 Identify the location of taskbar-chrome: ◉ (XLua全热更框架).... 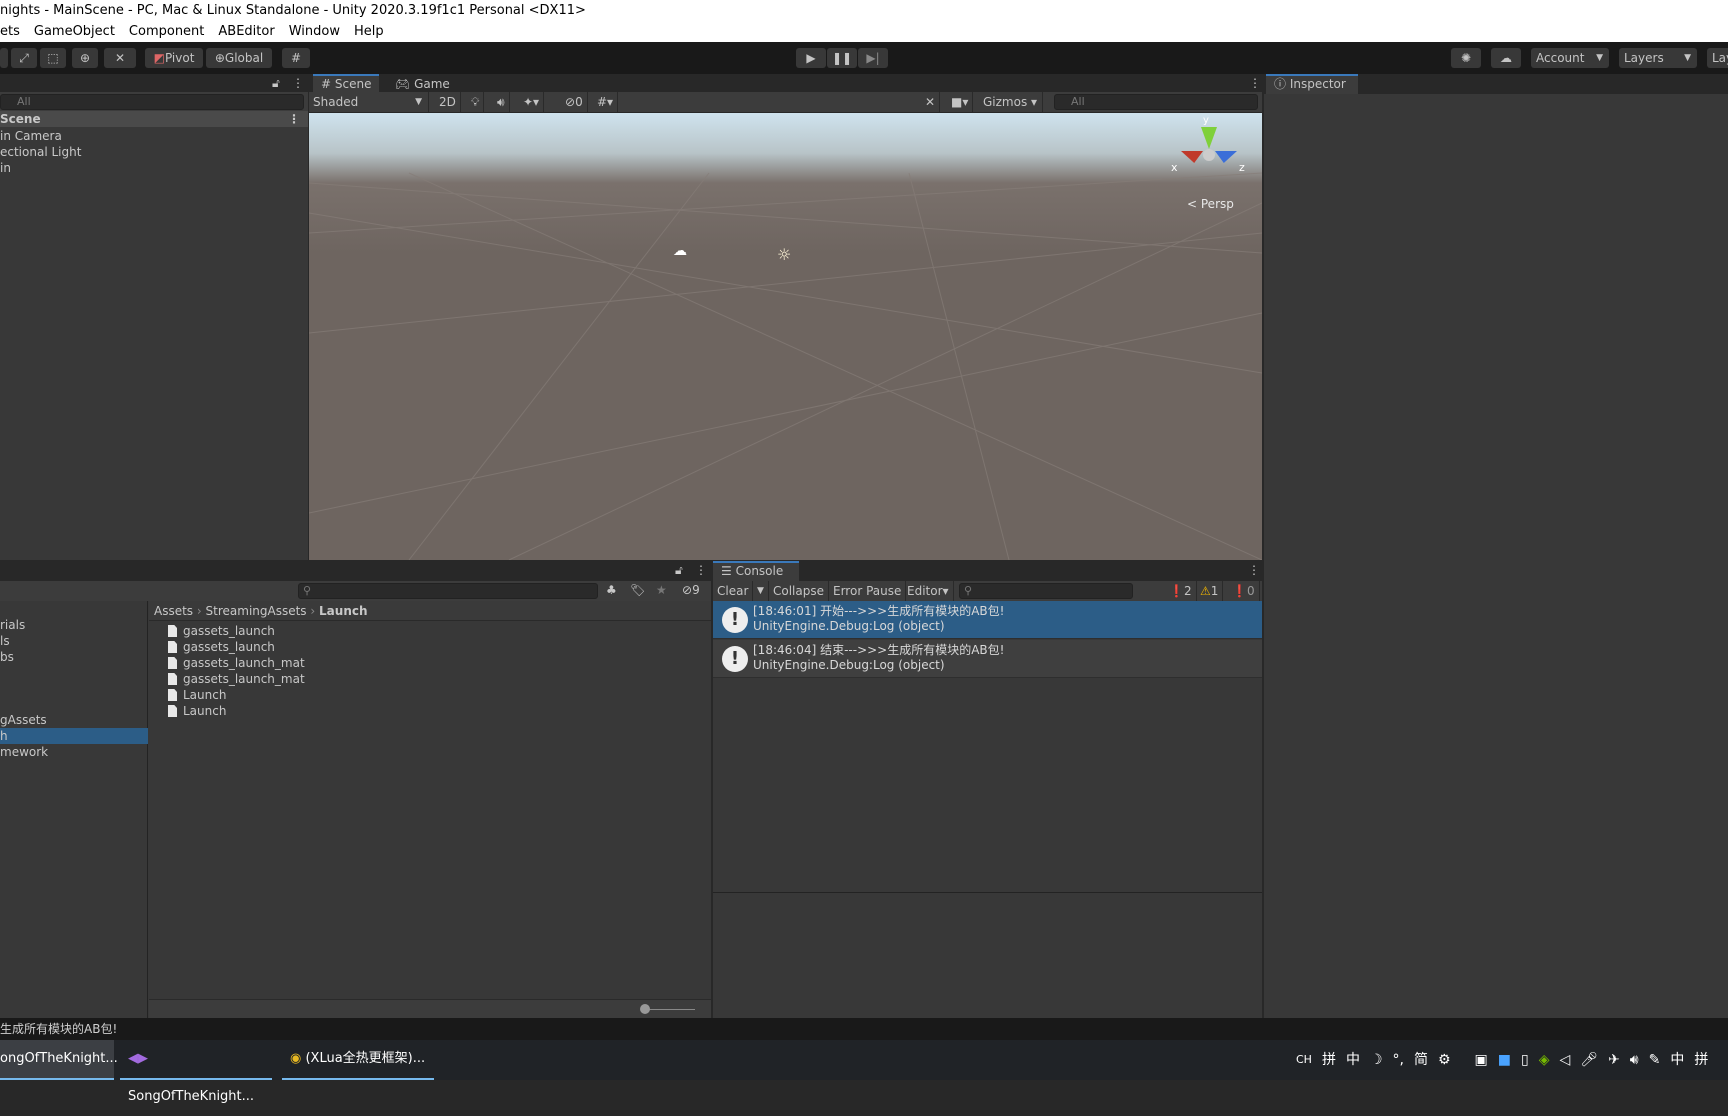
(358, 1060).